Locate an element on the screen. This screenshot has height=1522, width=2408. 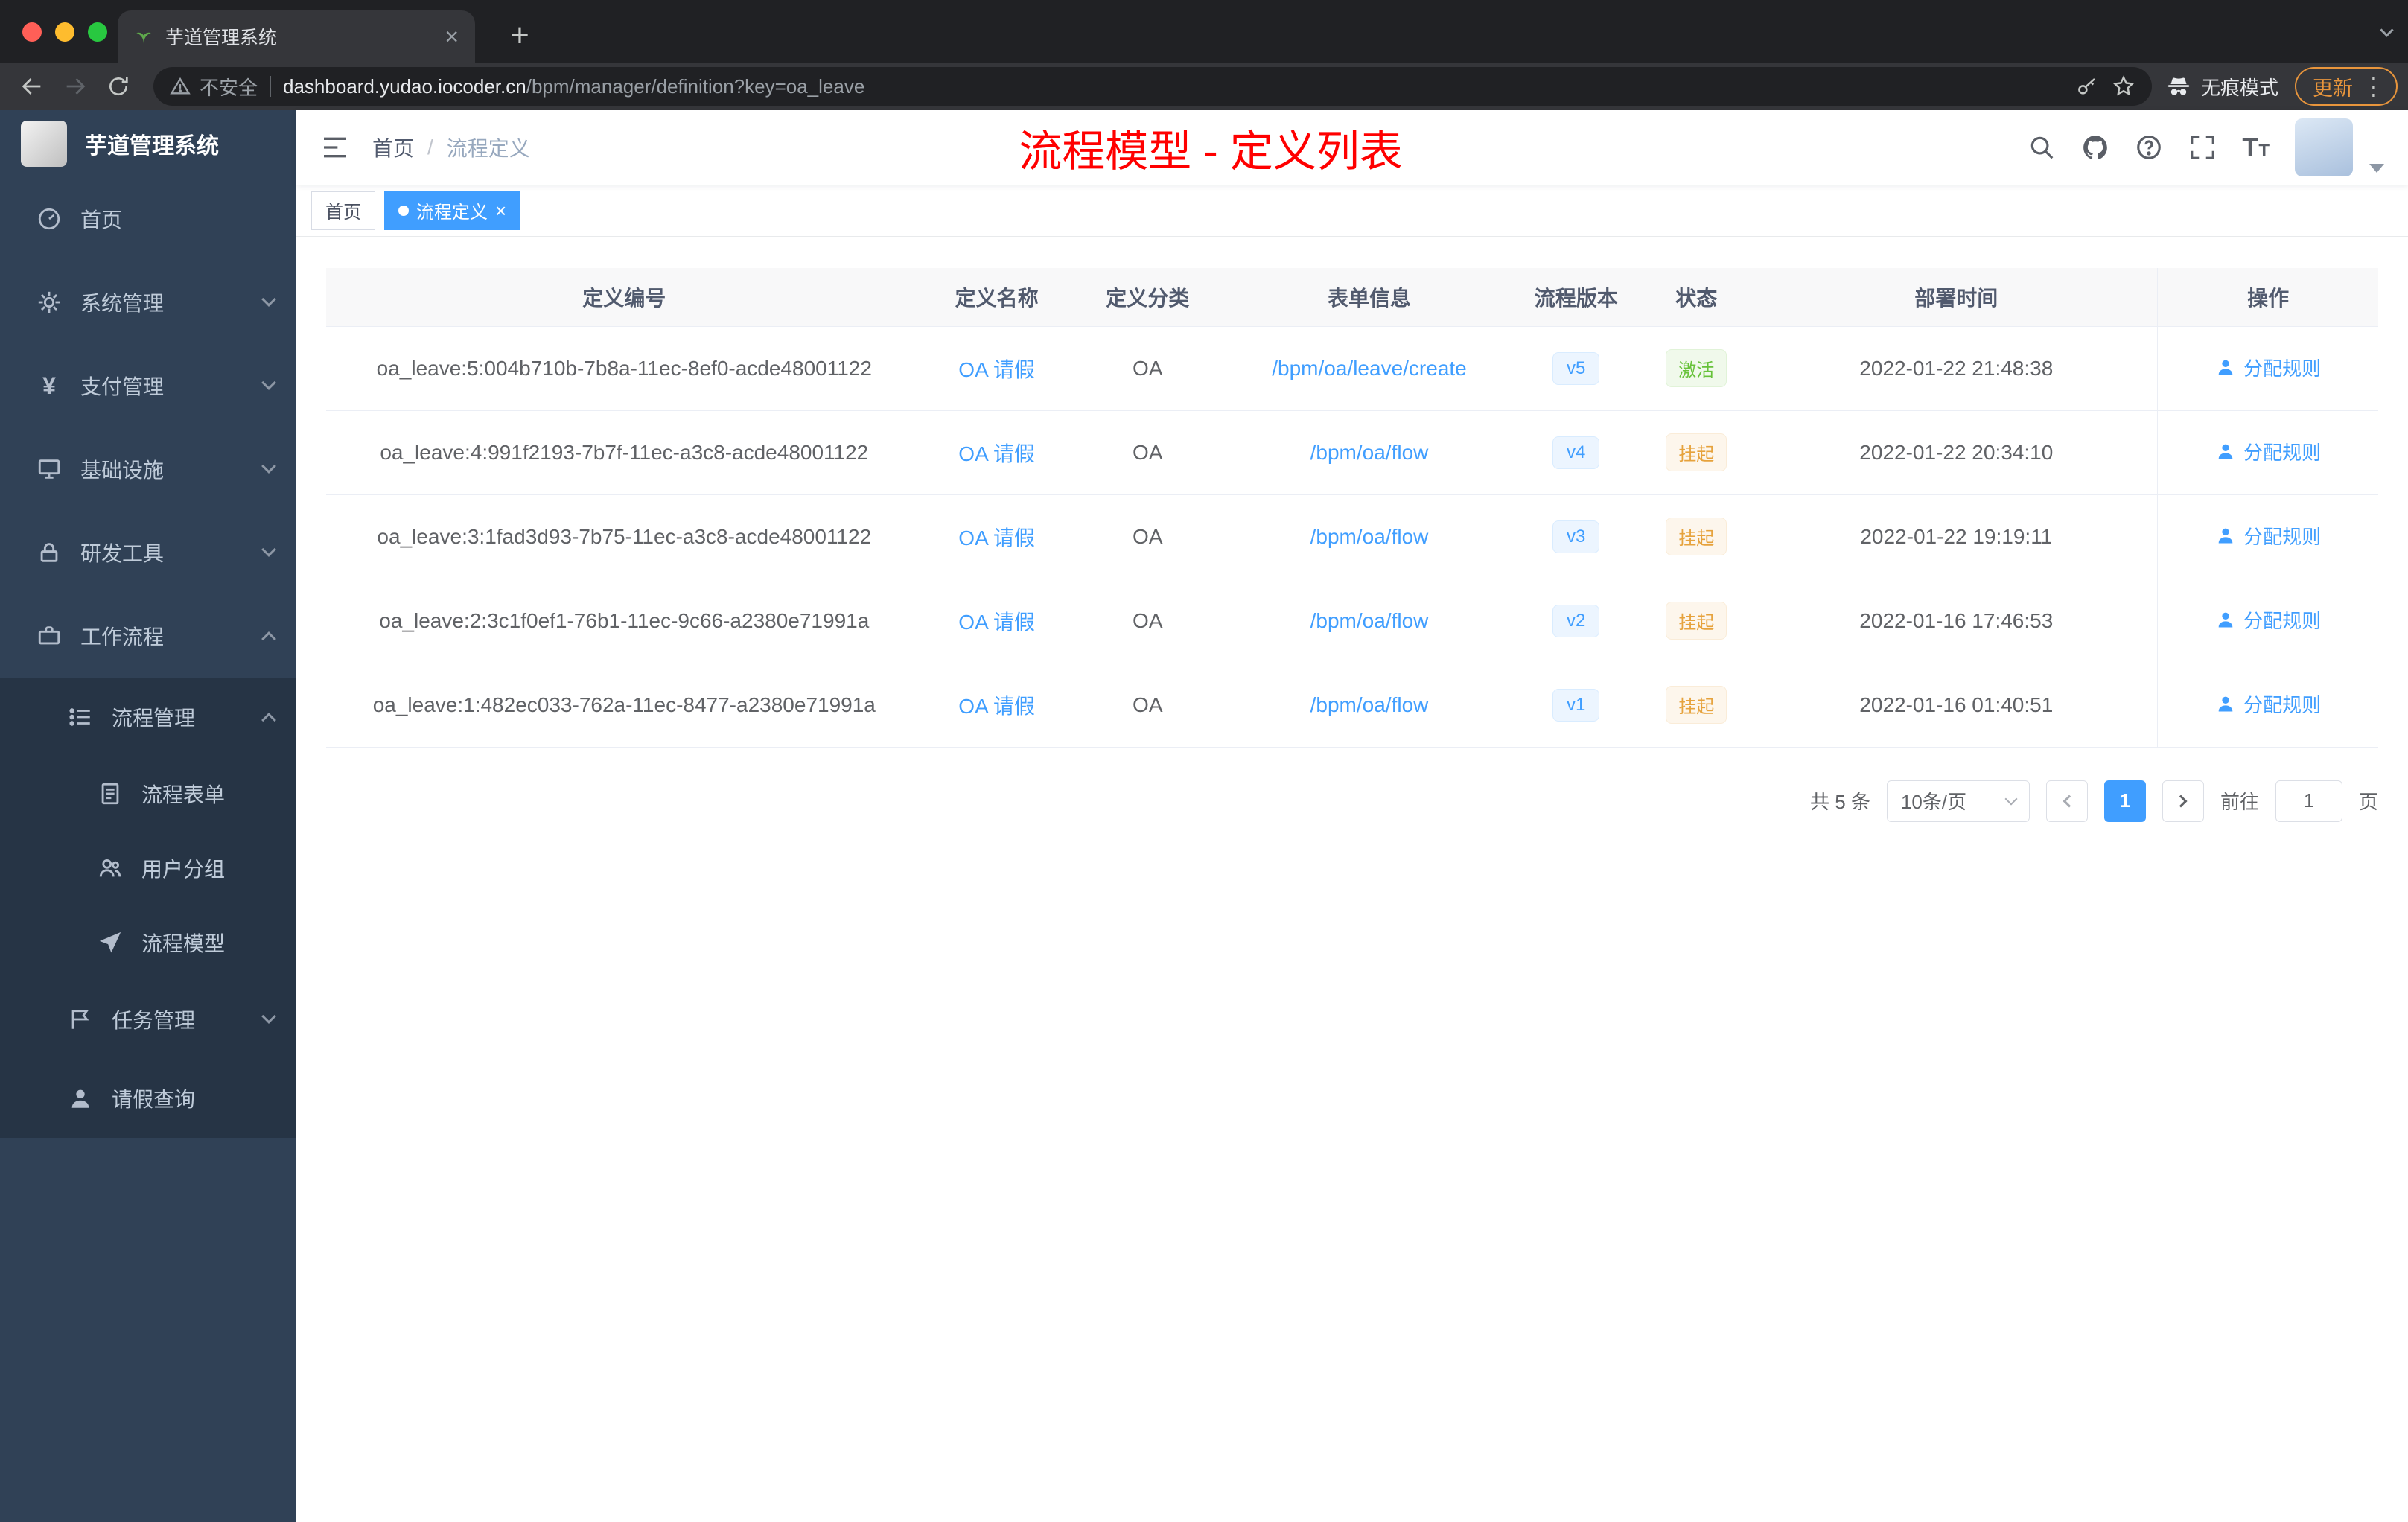
fullscreen-icon is located at coordinates (2202, 147).